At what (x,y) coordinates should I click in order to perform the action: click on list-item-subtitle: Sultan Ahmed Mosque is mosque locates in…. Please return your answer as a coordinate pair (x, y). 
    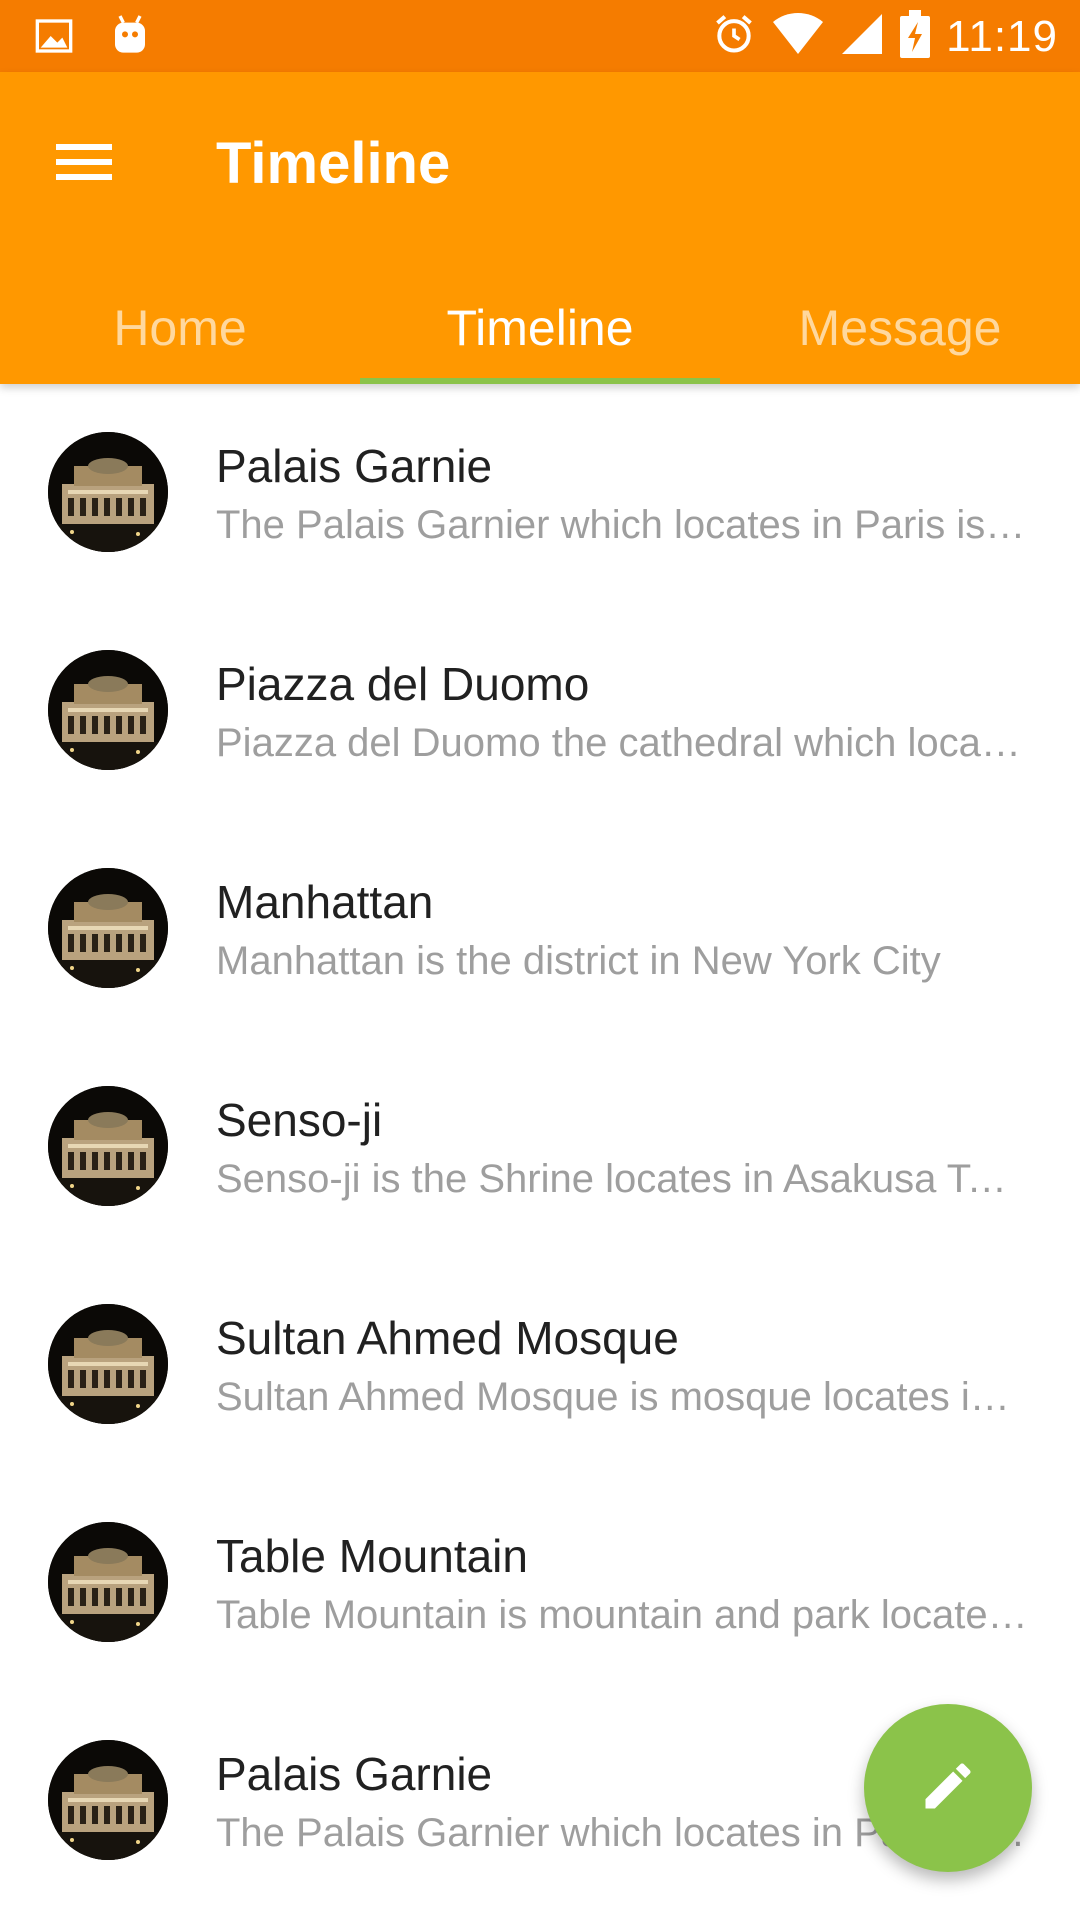
    Looking at the image, I should click on (622, 1397).